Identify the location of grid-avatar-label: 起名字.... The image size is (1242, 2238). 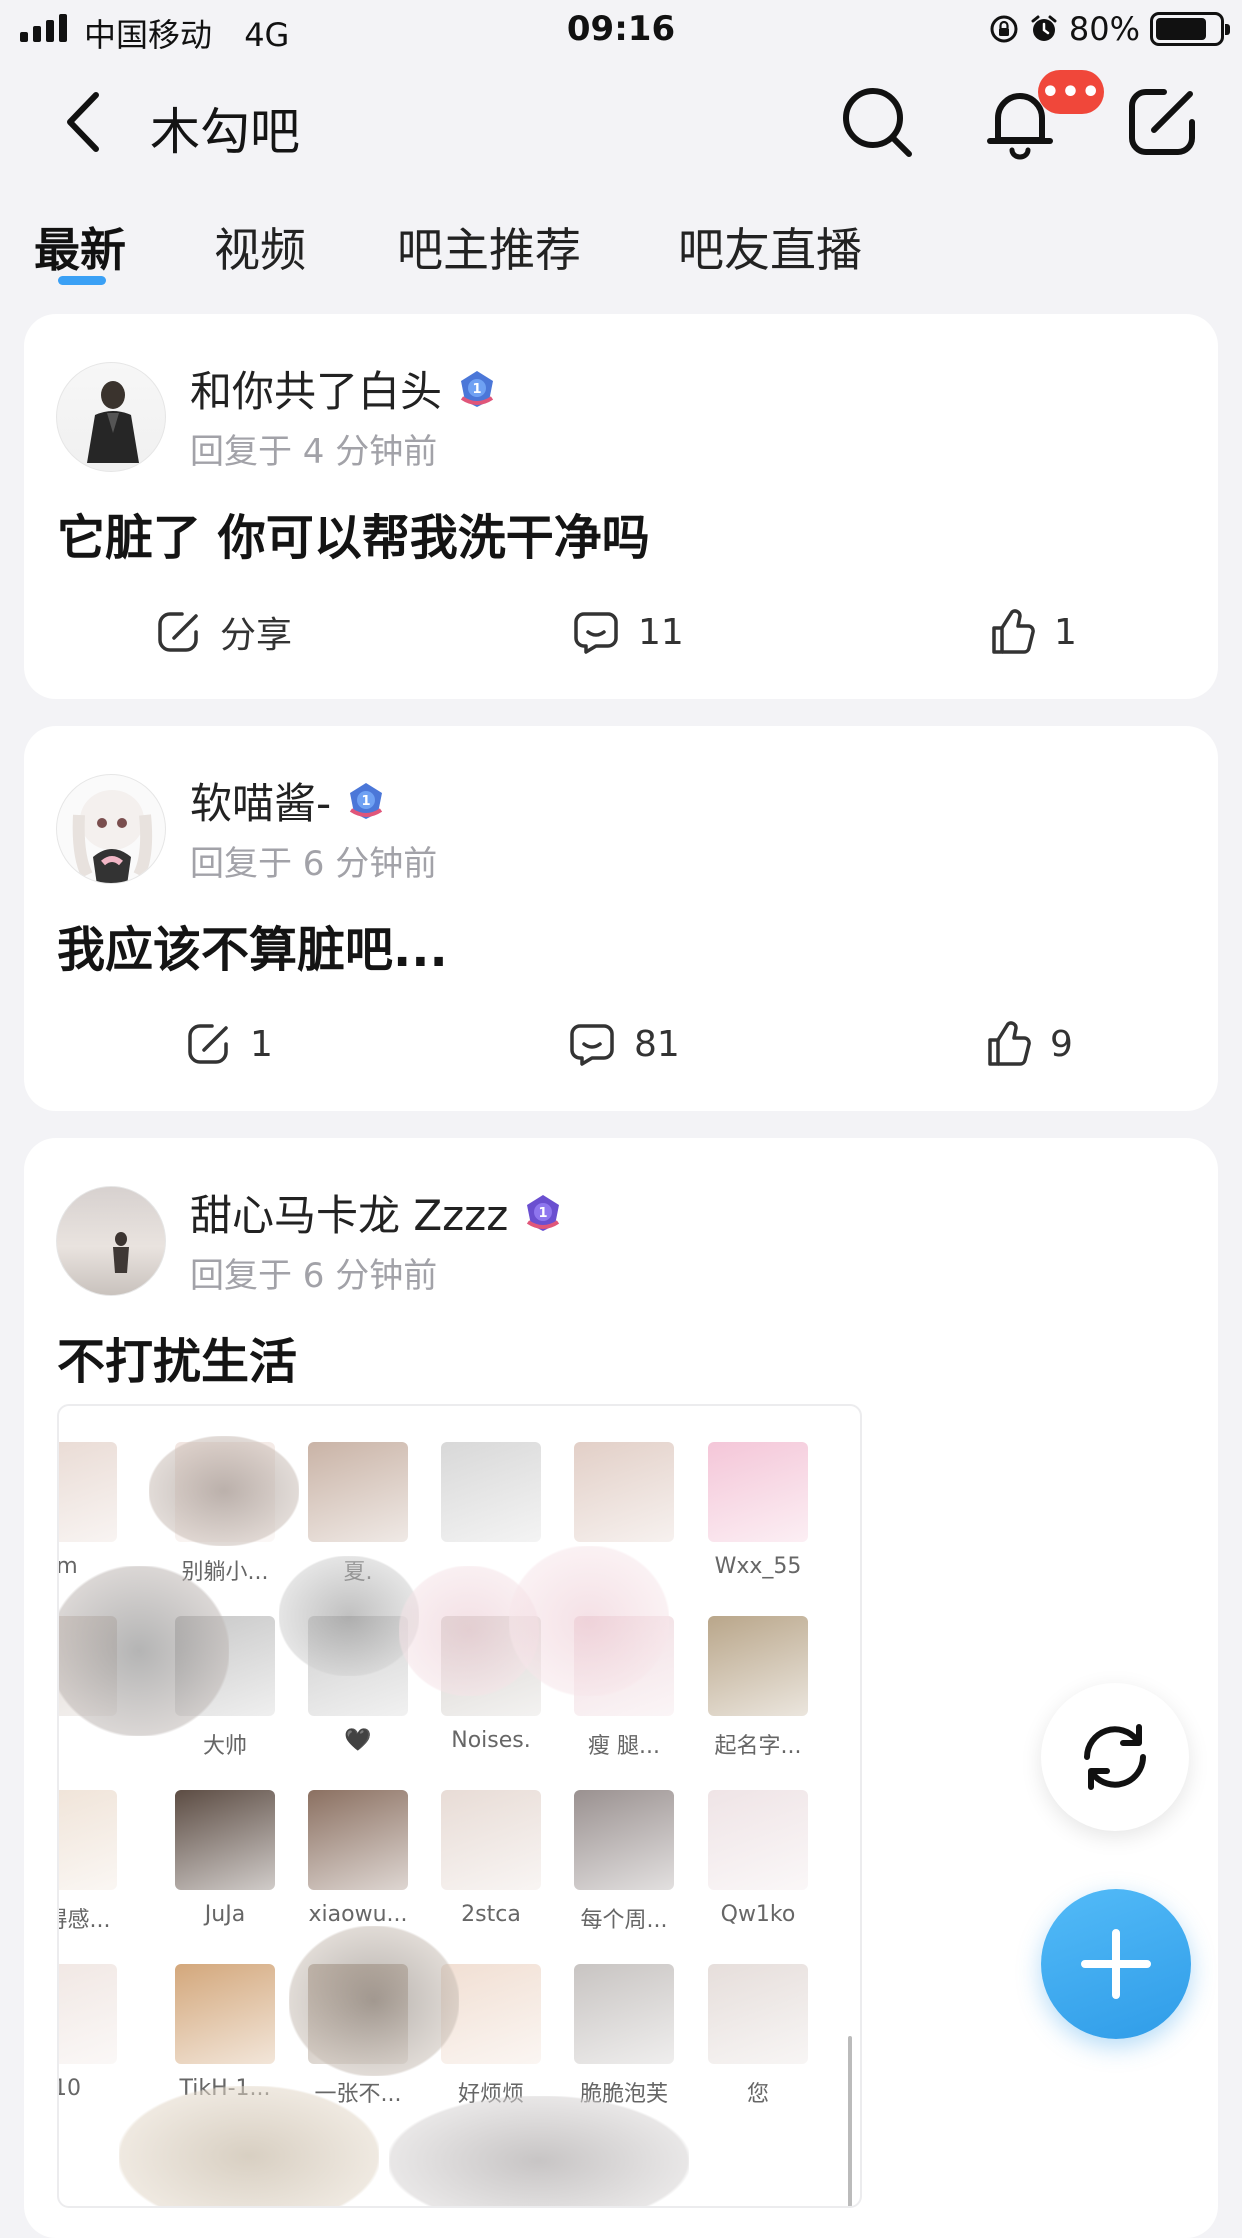
(758, 1746).